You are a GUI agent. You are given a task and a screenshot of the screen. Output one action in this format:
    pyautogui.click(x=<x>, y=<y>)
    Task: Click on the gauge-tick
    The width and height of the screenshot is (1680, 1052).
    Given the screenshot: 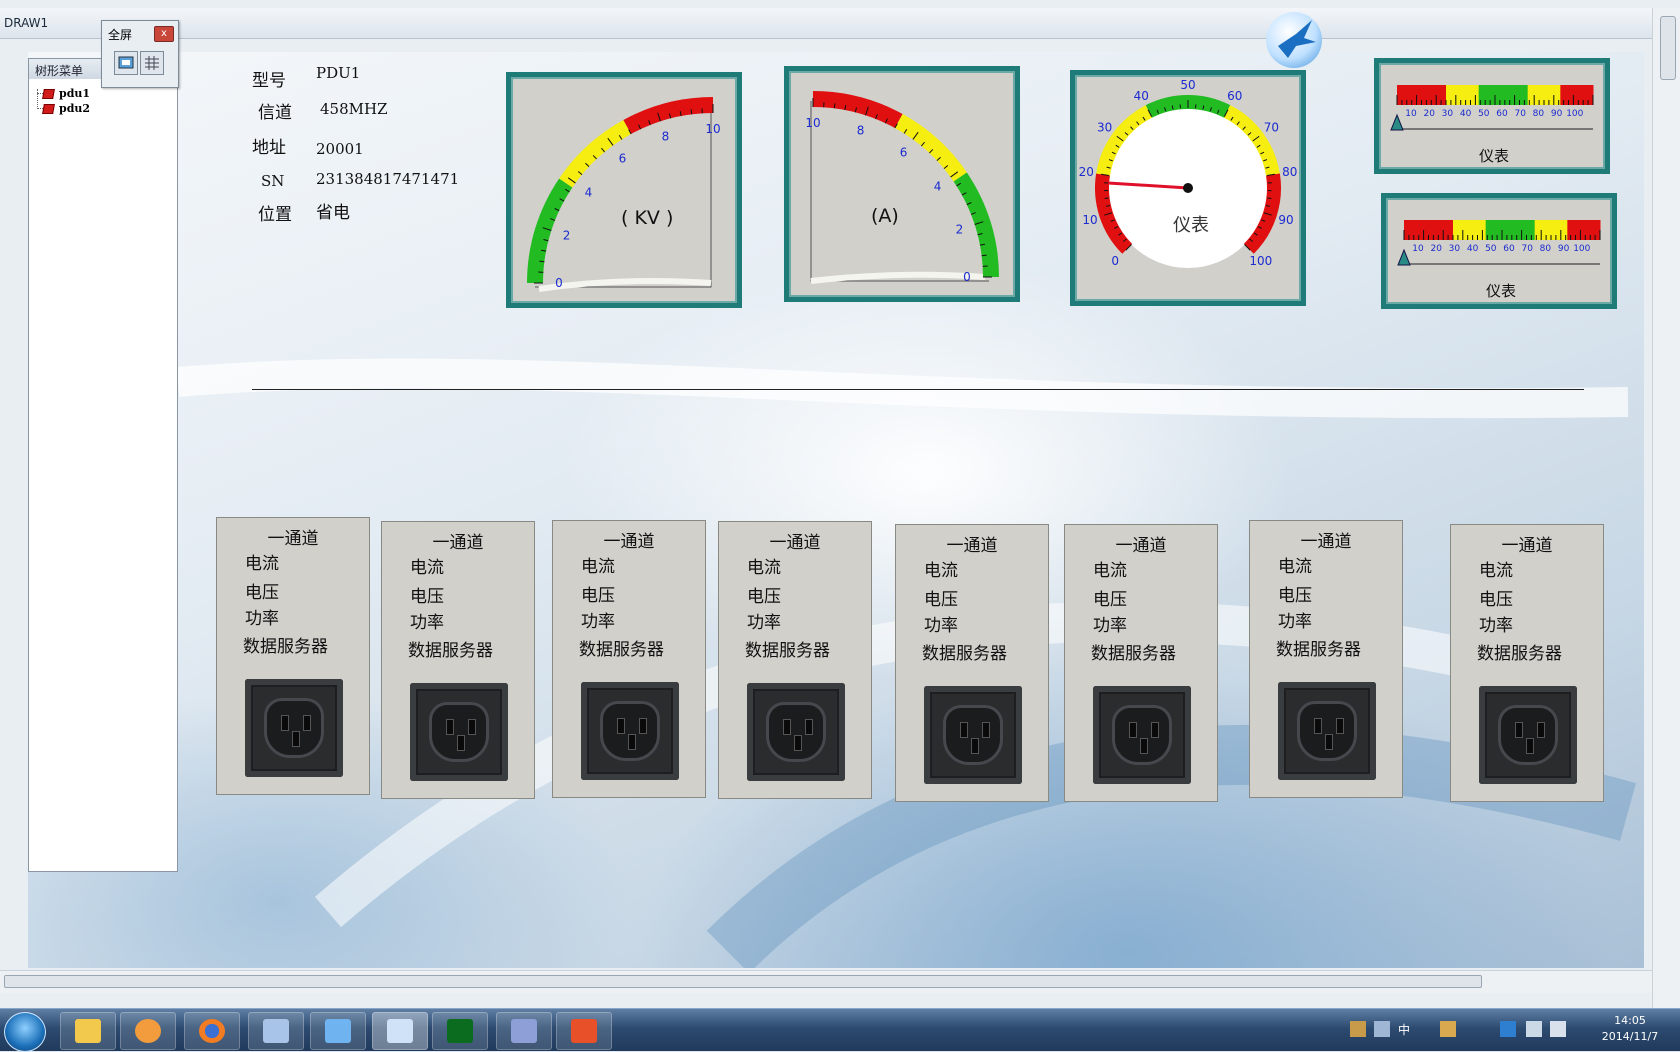 What is the action you would take?
    pyautogui.click(x=691, y=111)
    